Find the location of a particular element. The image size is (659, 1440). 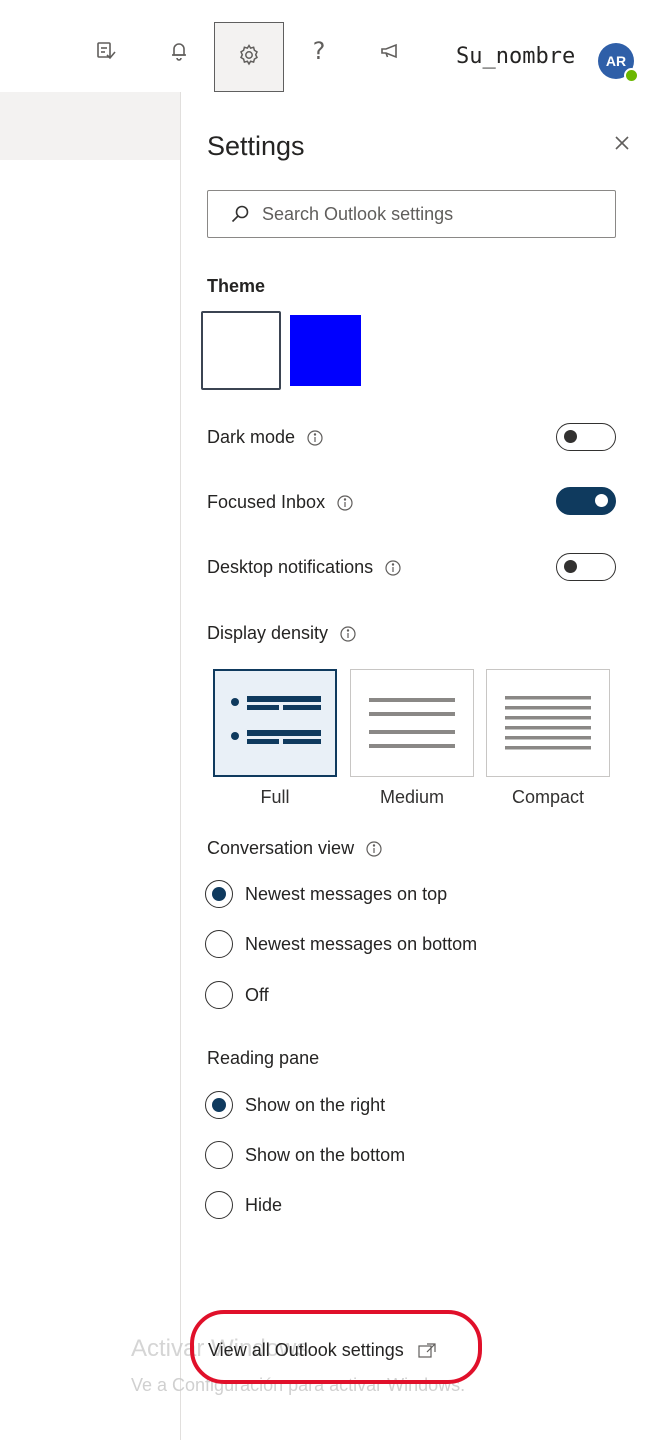

gear-icon is located at coordinates (249, 57).